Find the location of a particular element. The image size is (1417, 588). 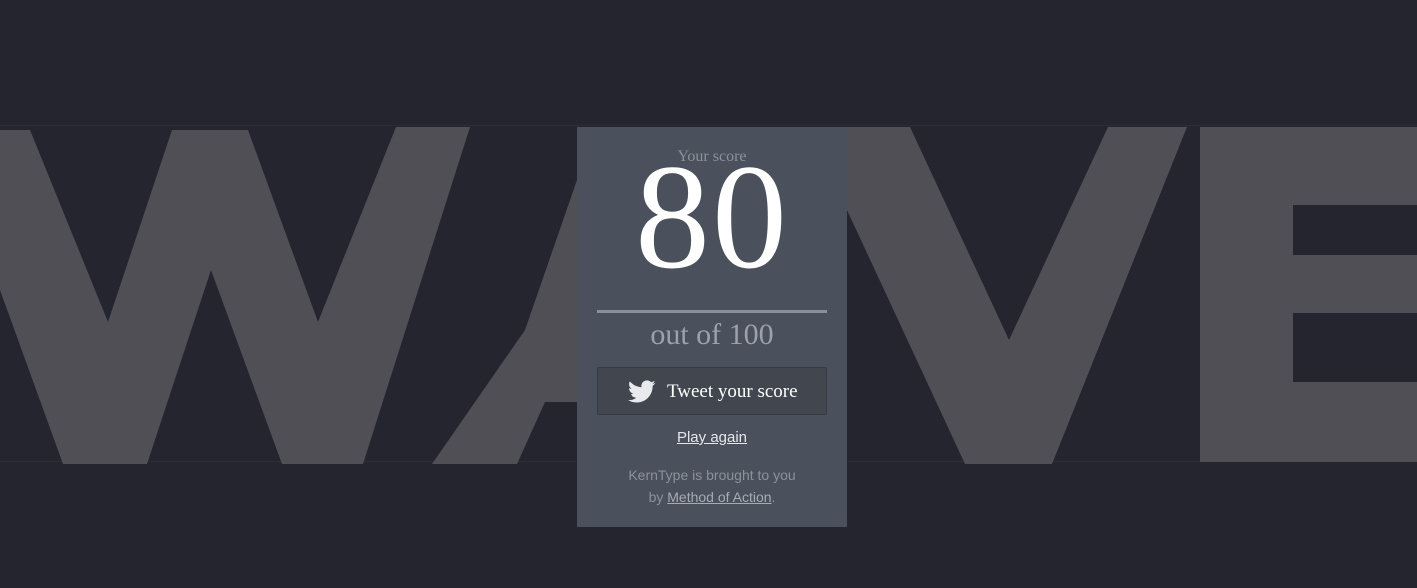

letter-v is located at coordinates (1017, 295).